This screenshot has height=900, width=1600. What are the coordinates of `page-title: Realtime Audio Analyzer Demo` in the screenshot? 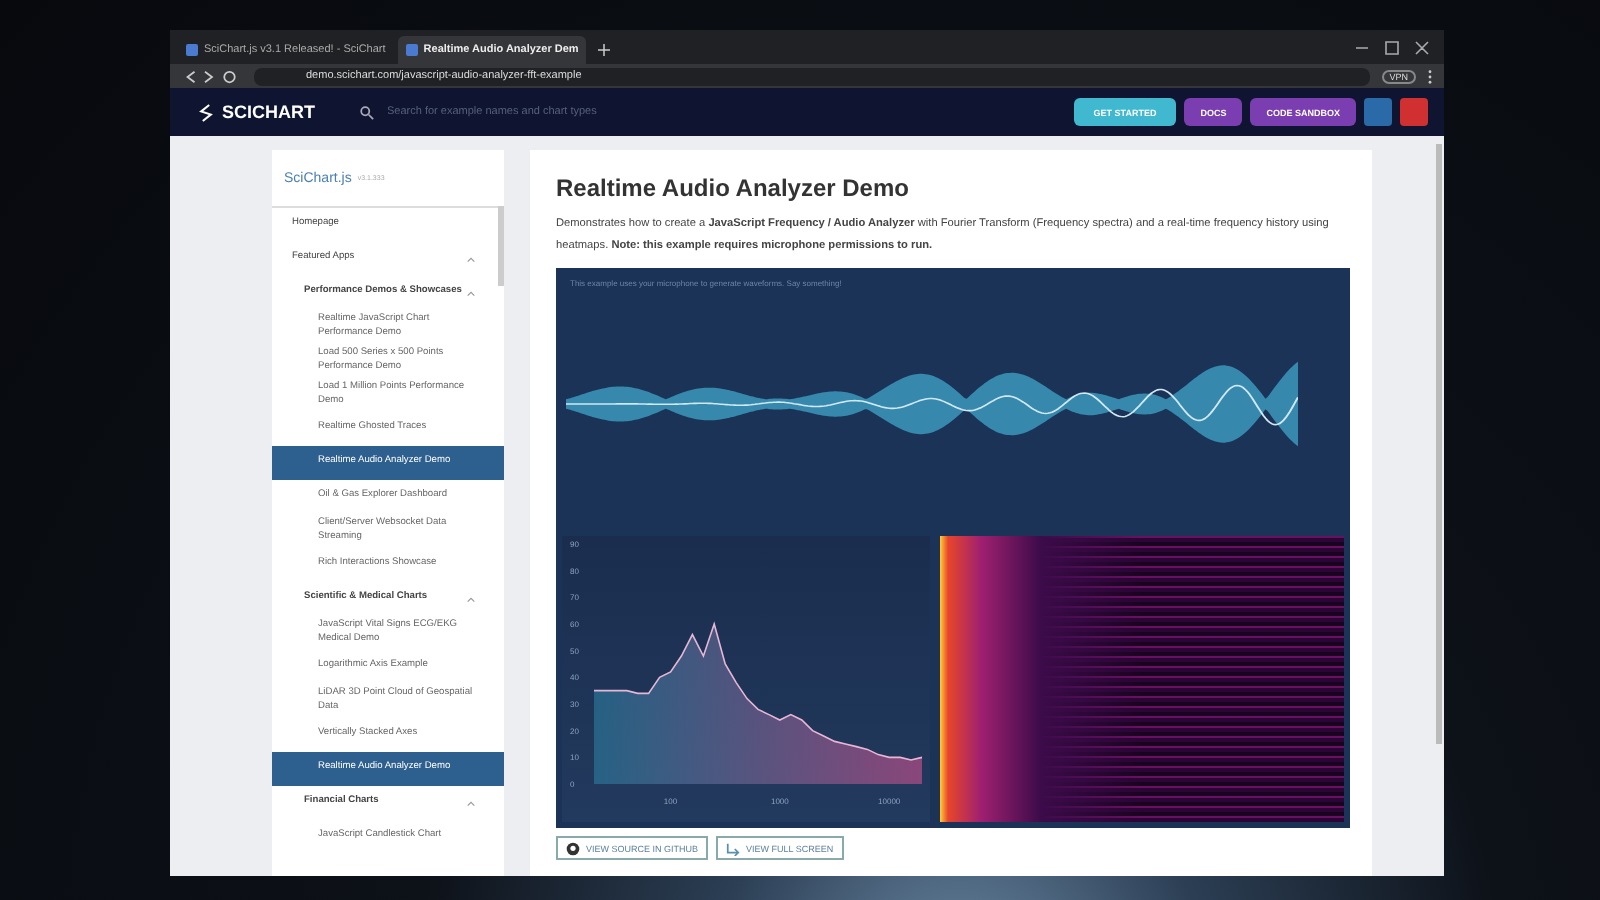 It's located at (733, 188).